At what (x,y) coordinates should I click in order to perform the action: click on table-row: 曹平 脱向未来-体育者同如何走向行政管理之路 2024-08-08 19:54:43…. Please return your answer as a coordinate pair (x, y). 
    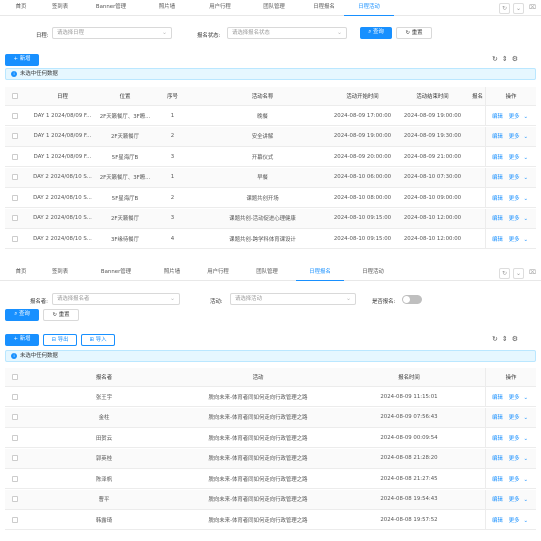
    Looking at the image, I should click on (270, 499).